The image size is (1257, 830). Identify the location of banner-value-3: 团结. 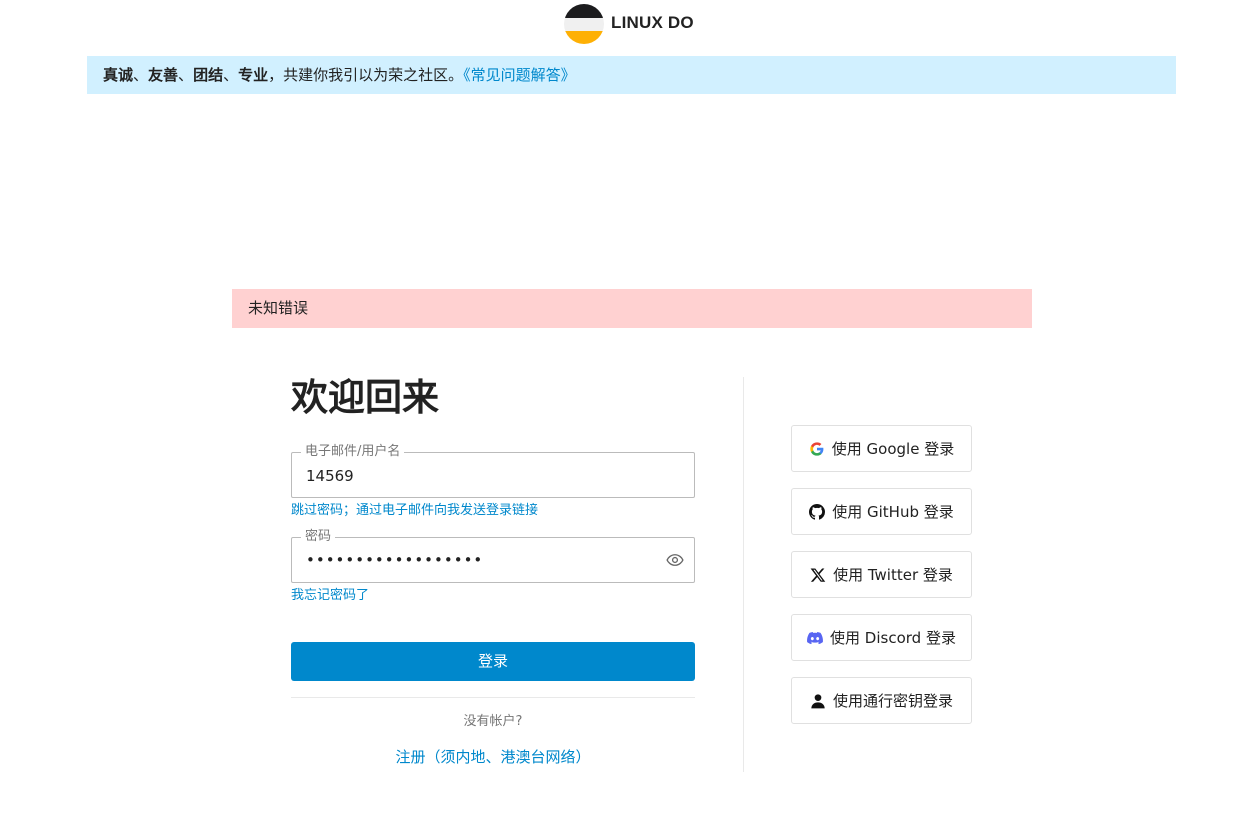
(208, 75).